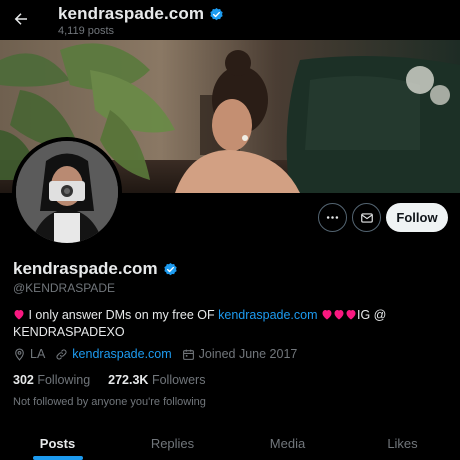  I want to click on joined-item: Joined June 2017, so click(240, 354).